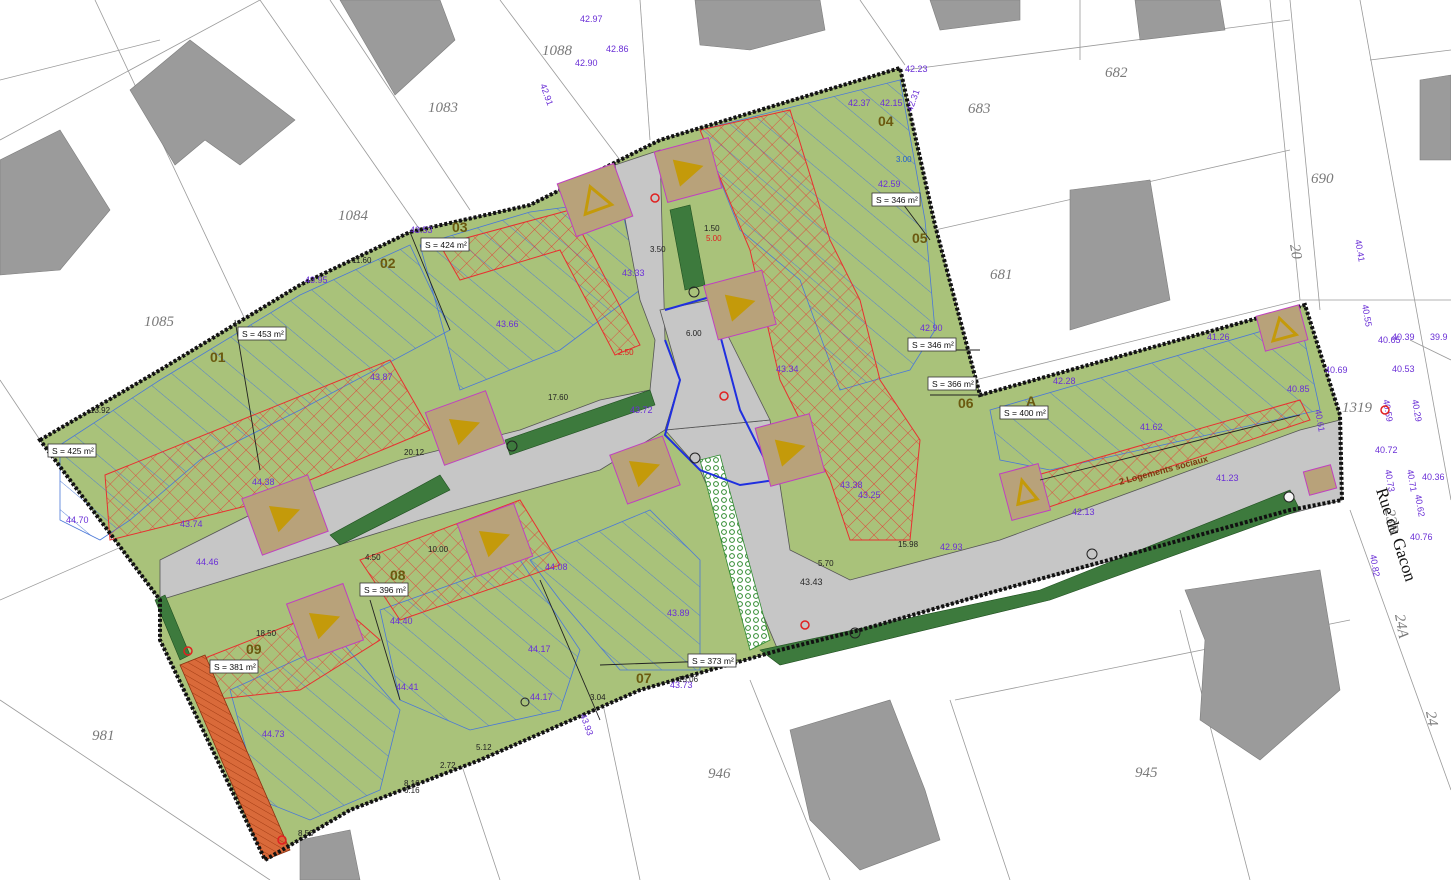  Describe the element at coordinates (859, 103) in the screenshot. I see `elevation-label: 42.37` at that location.